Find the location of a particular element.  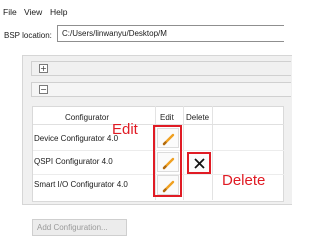

menu-help: Help is located at coordinates (58, 12).